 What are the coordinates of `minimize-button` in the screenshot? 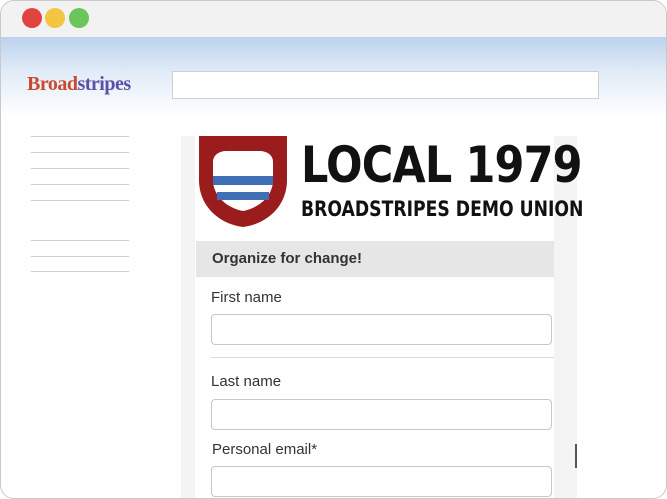 It's located at (55, 18).